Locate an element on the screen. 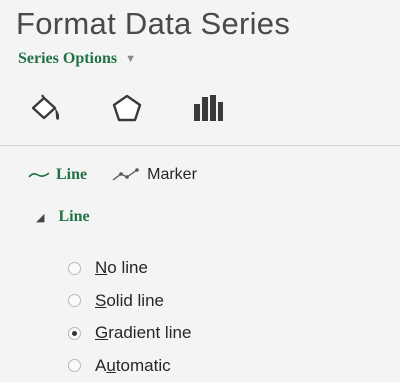  radio-solid-line is located at coordinates (74, 300).